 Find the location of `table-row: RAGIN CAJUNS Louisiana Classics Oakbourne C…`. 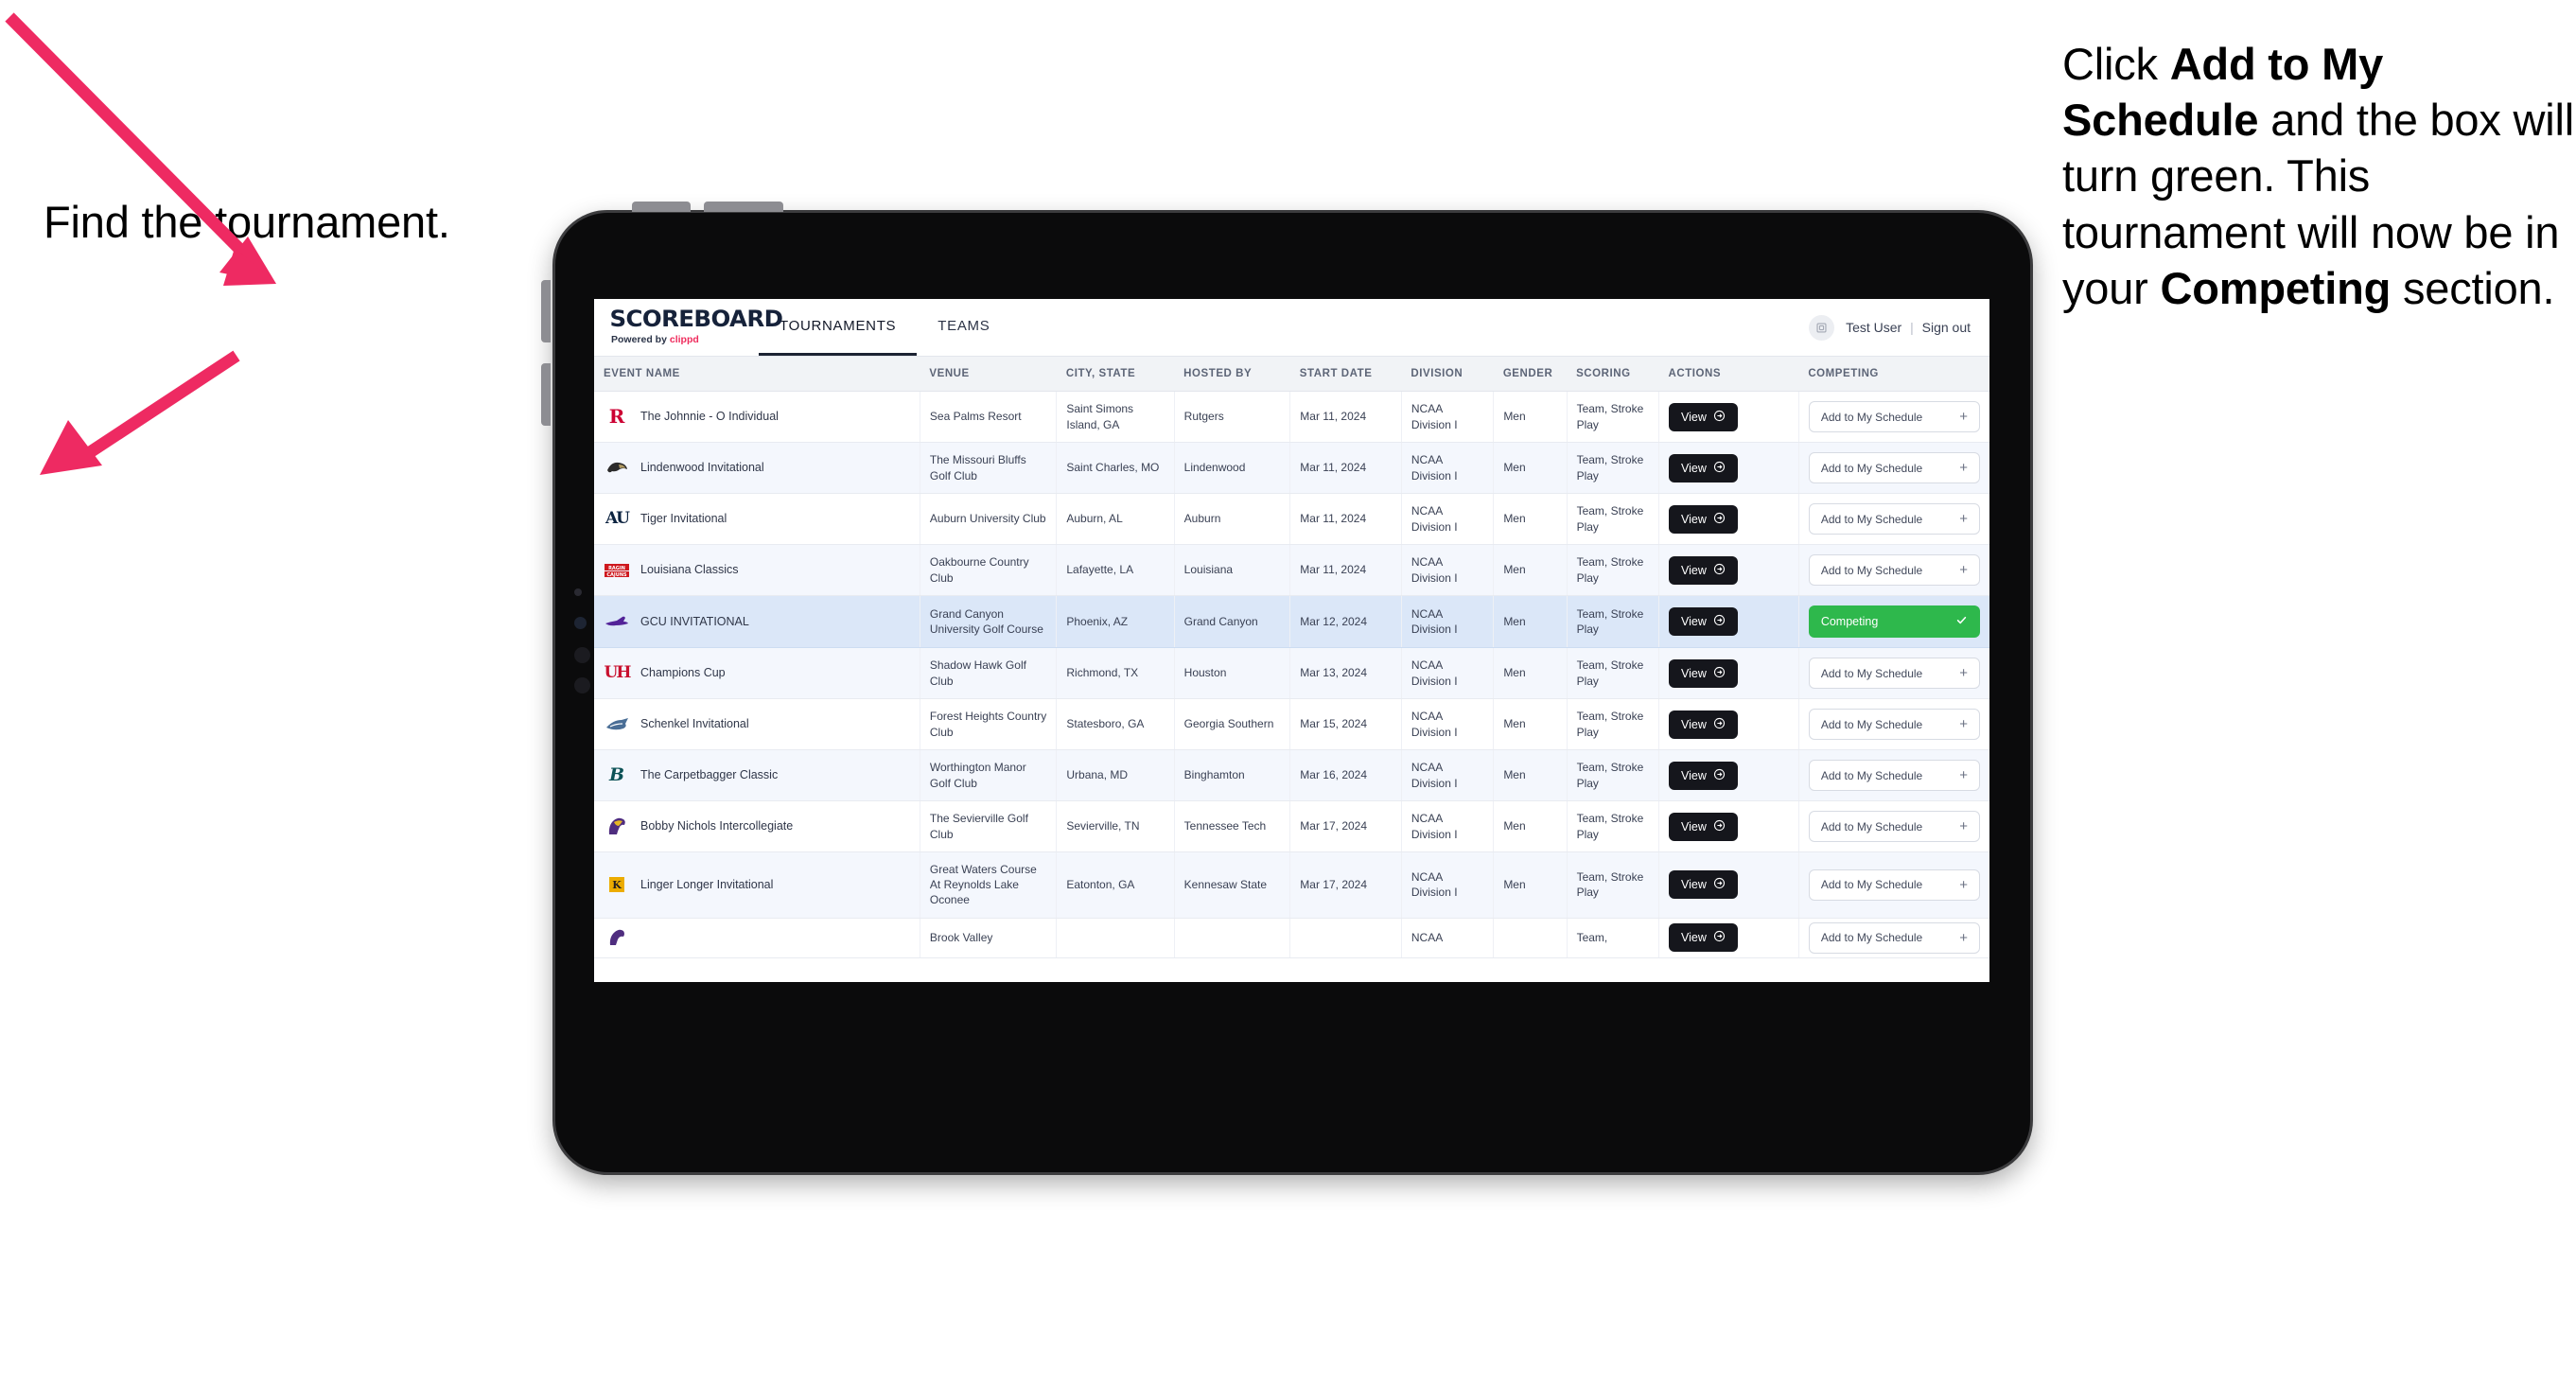

table-row: RAGIN CAJUNS Louisiana Classics Oakbourne C… is located at coordinates (1292, 570).